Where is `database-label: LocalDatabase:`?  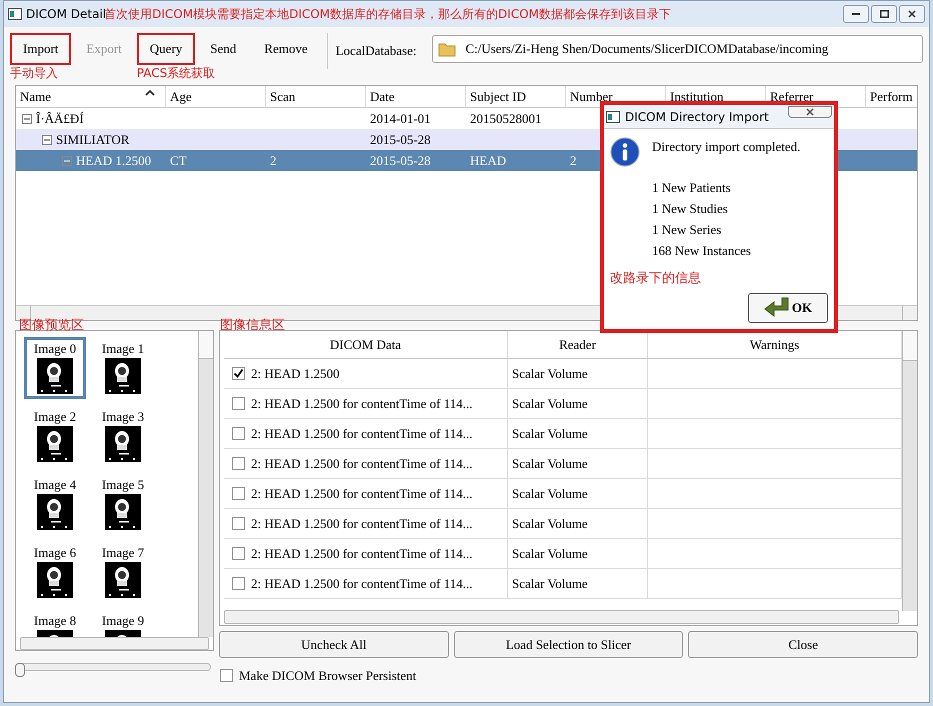 database-label: LocalDatabase: is located at coordinates (376, 51).